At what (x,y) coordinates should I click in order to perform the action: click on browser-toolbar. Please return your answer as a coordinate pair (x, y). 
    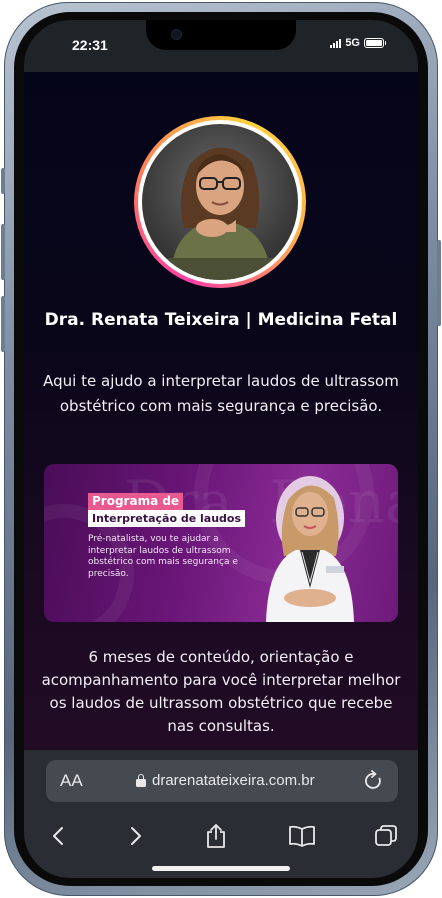
    Looking at the image, I should click on (221, 836).